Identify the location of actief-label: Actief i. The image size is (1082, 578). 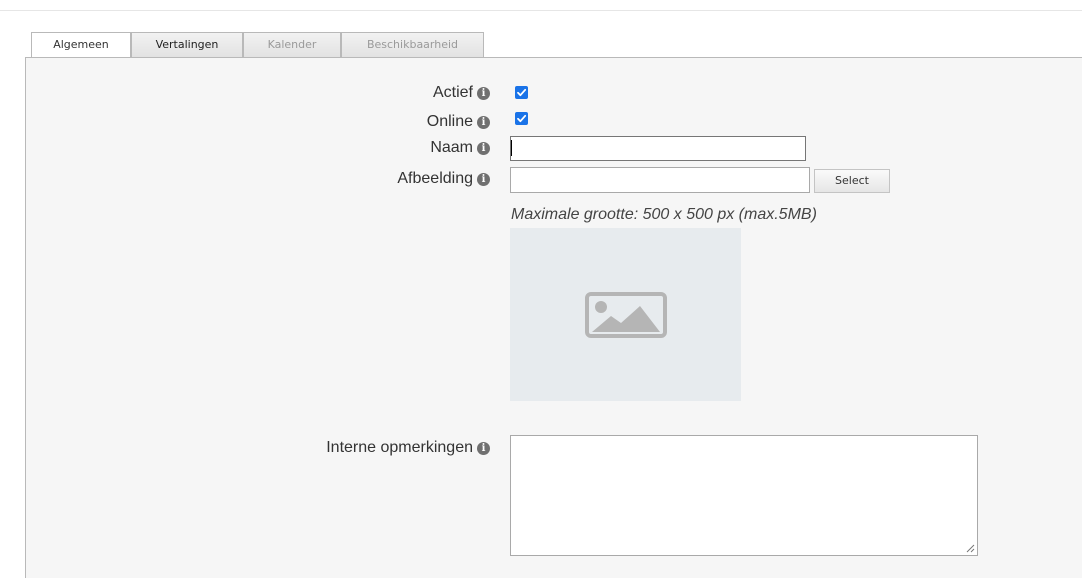
(461, 93).